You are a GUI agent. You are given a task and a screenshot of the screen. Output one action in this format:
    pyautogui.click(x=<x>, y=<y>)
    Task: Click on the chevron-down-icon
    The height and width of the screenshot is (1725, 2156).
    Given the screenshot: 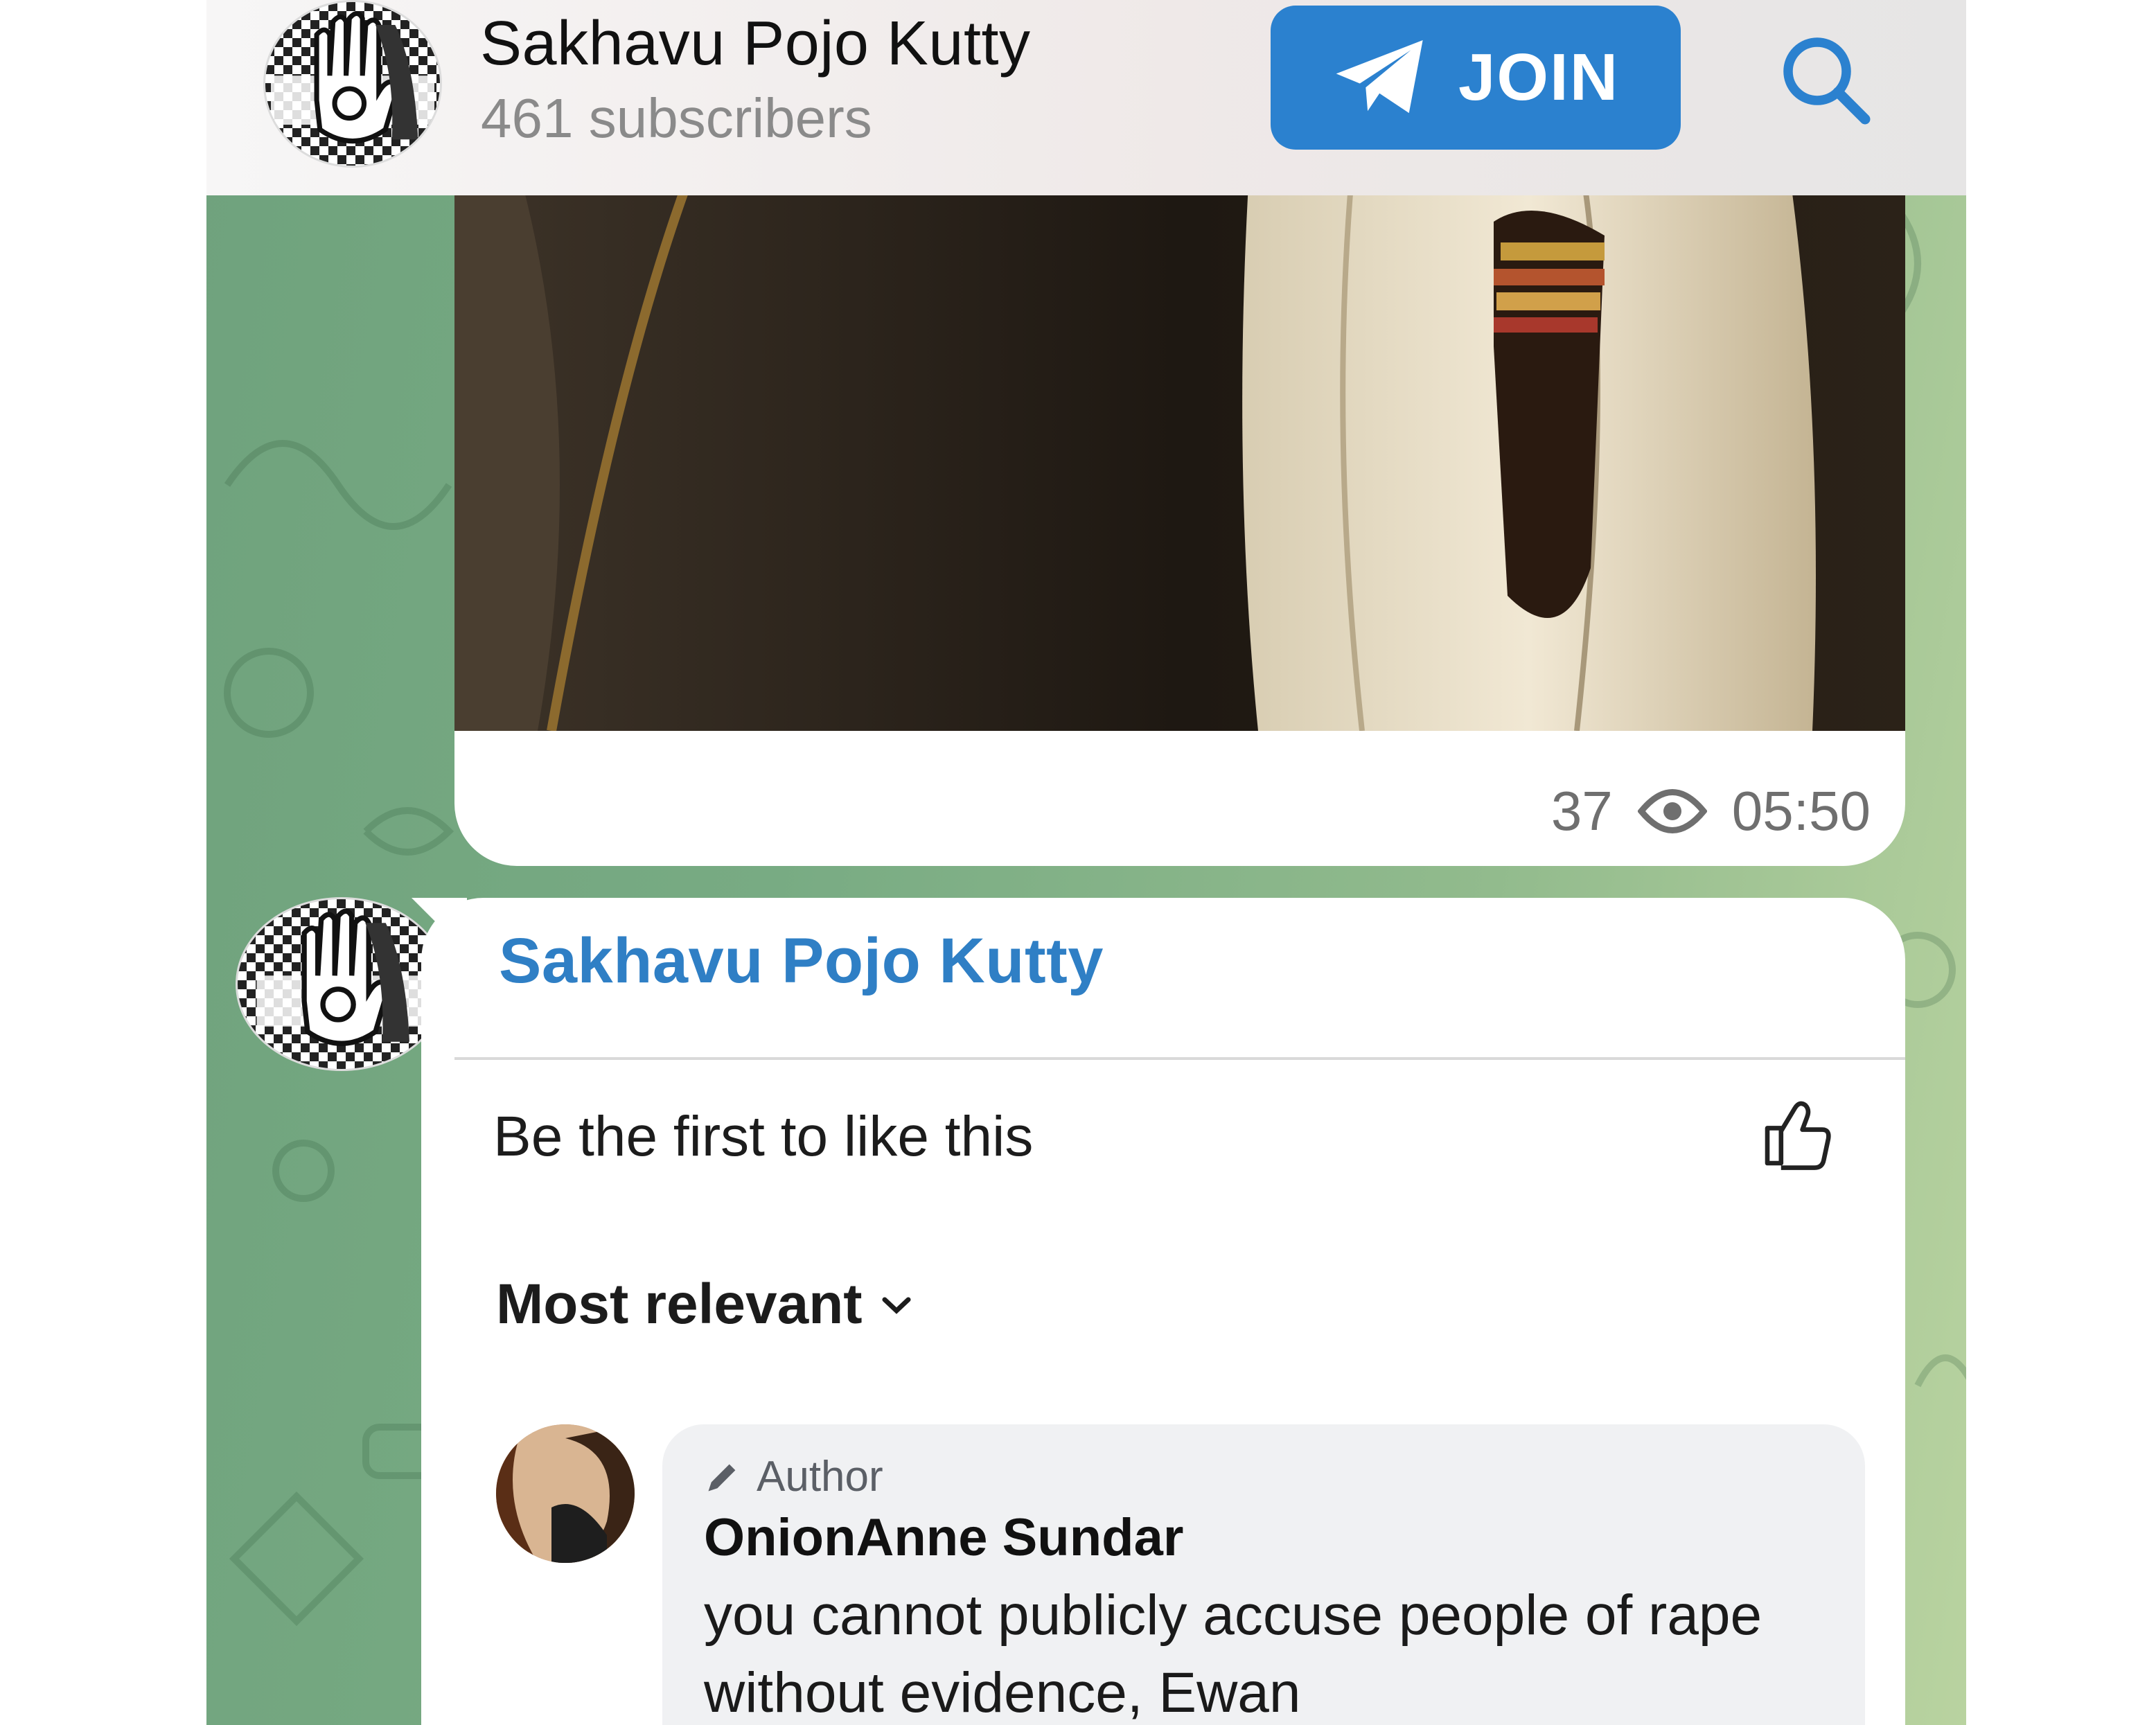 What is the action you would take?
    pyautogui.click(x=896, y=1305)
    